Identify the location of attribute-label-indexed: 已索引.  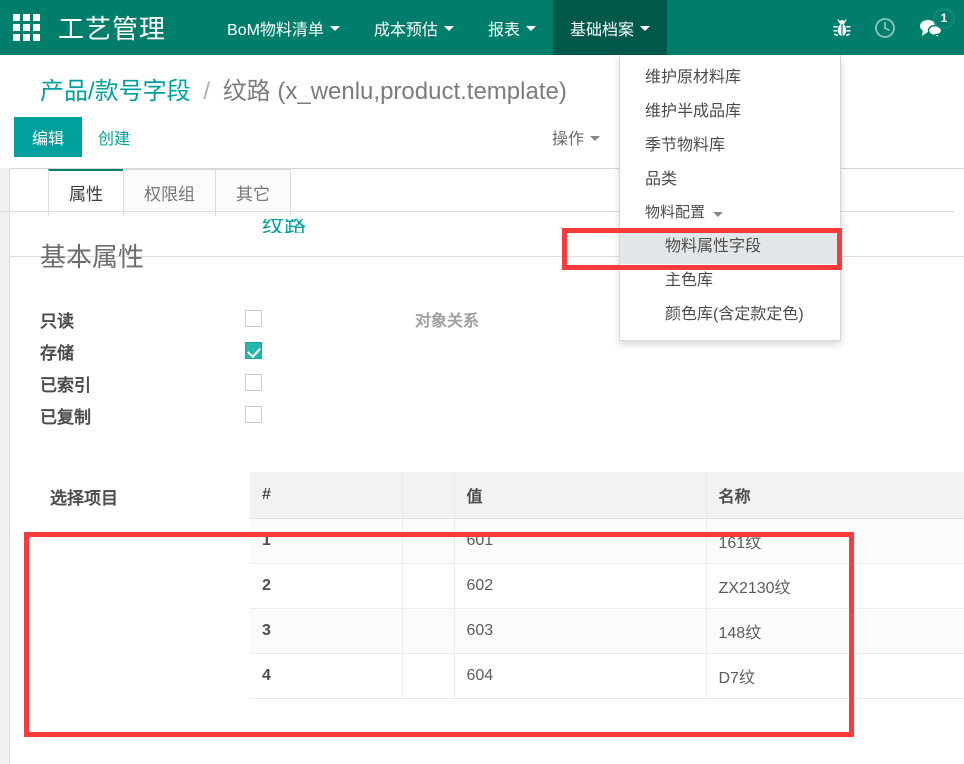
(65, 385).